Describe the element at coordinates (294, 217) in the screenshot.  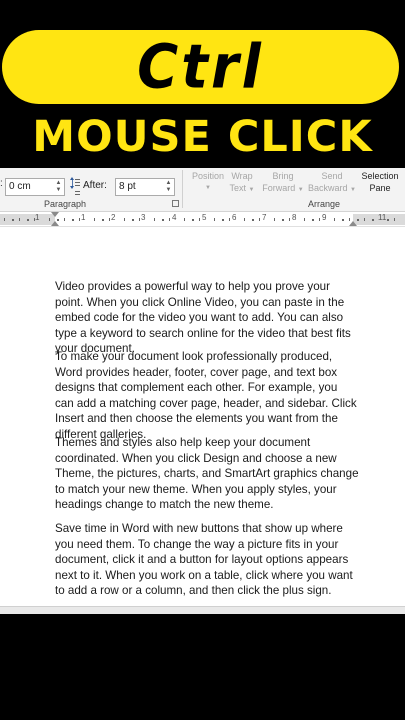
I see `ruler-number: 8` at that location.